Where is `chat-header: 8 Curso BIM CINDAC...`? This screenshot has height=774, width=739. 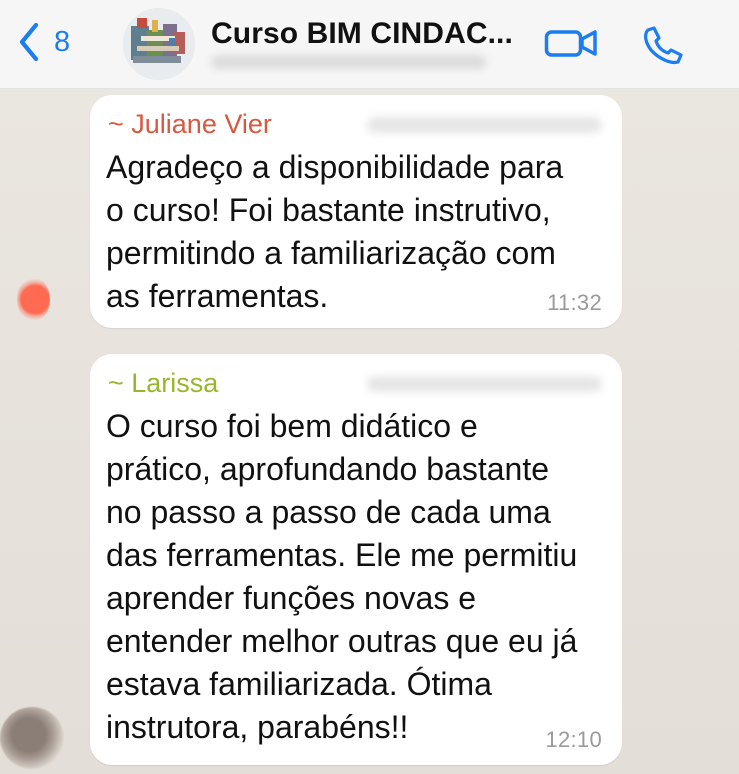 chat-header: 8 Curso BIM CINDAC... is located at coordinates (369, 44).